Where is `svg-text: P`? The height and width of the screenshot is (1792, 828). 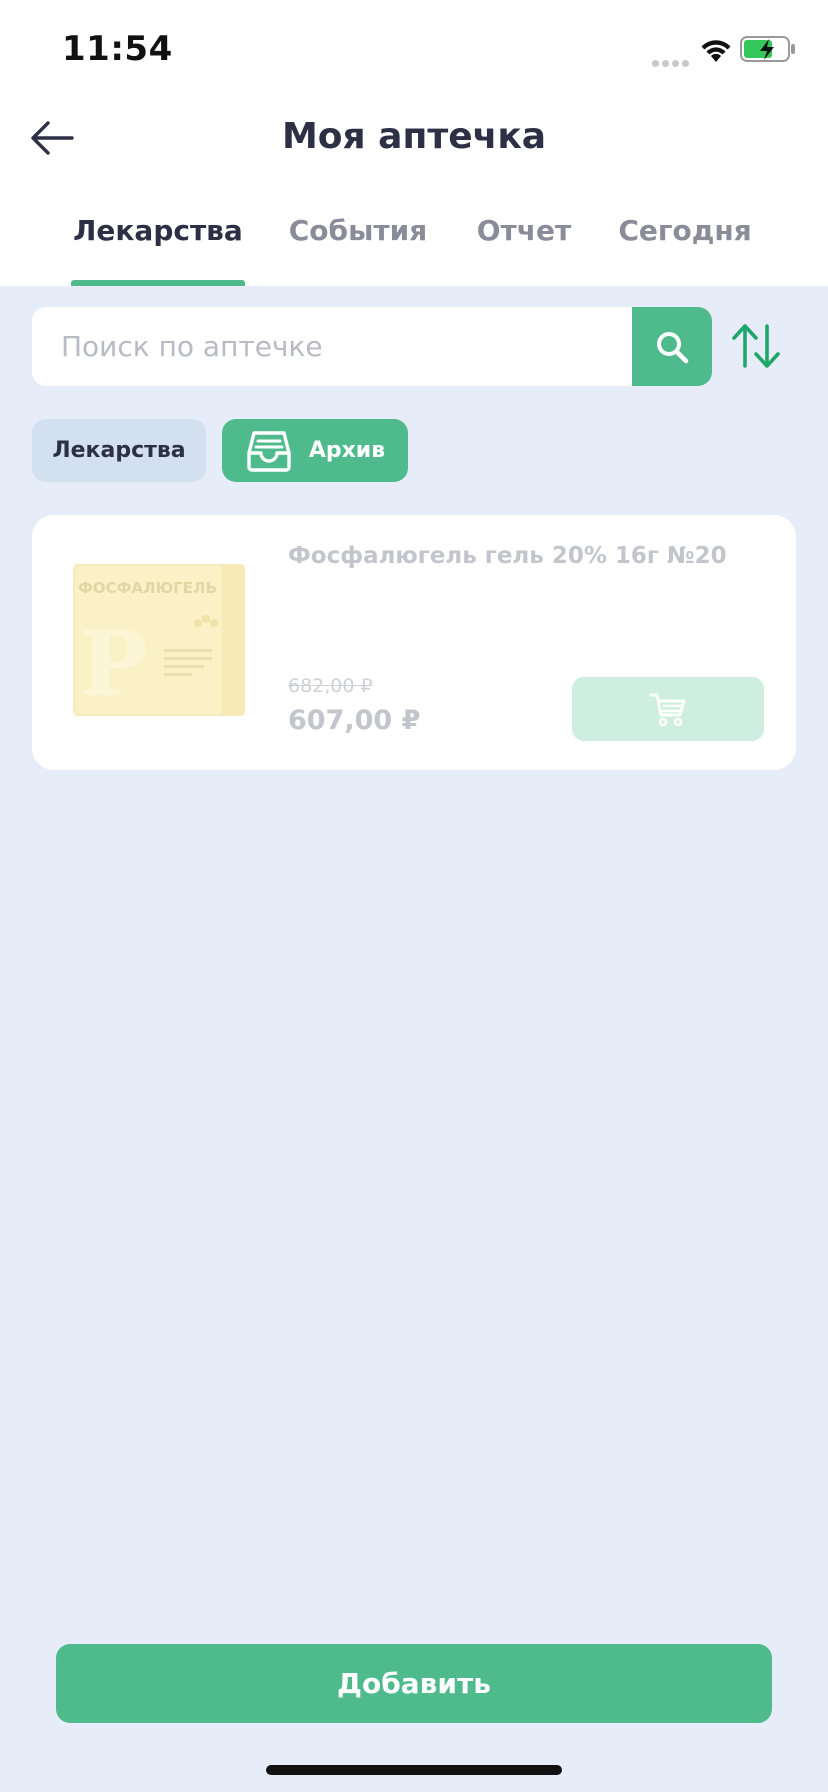 svg-text: P is located at coordinates (114, 664).